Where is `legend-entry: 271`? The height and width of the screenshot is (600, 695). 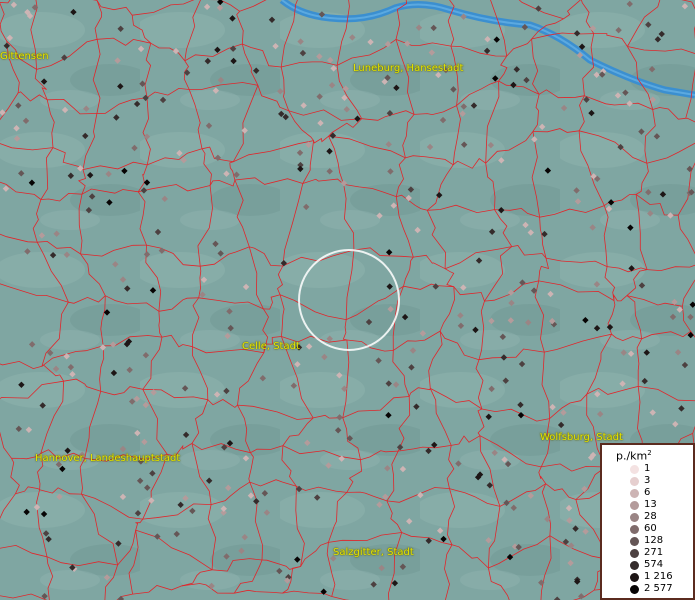
legend-entry: 271 is located at coordinates (648, 553).